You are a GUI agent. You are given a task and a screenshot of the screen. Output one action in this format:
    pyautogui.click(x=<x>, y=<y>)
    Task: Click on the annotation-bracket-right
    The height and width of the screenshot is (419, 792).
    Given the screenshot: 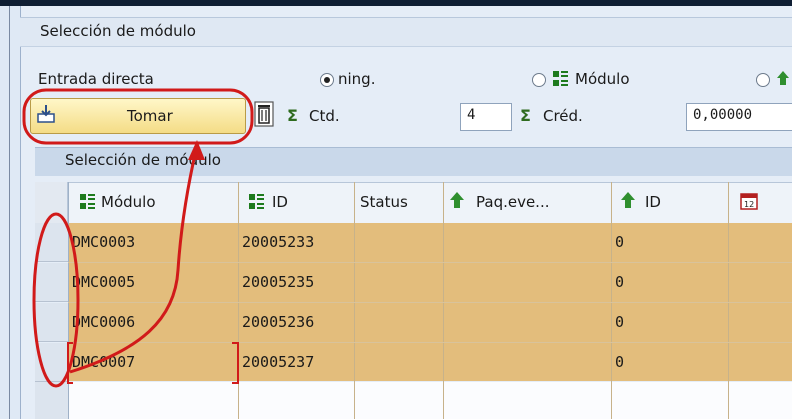 What is the action you would take?
    pyautogui.click(x=235, y=363)
    